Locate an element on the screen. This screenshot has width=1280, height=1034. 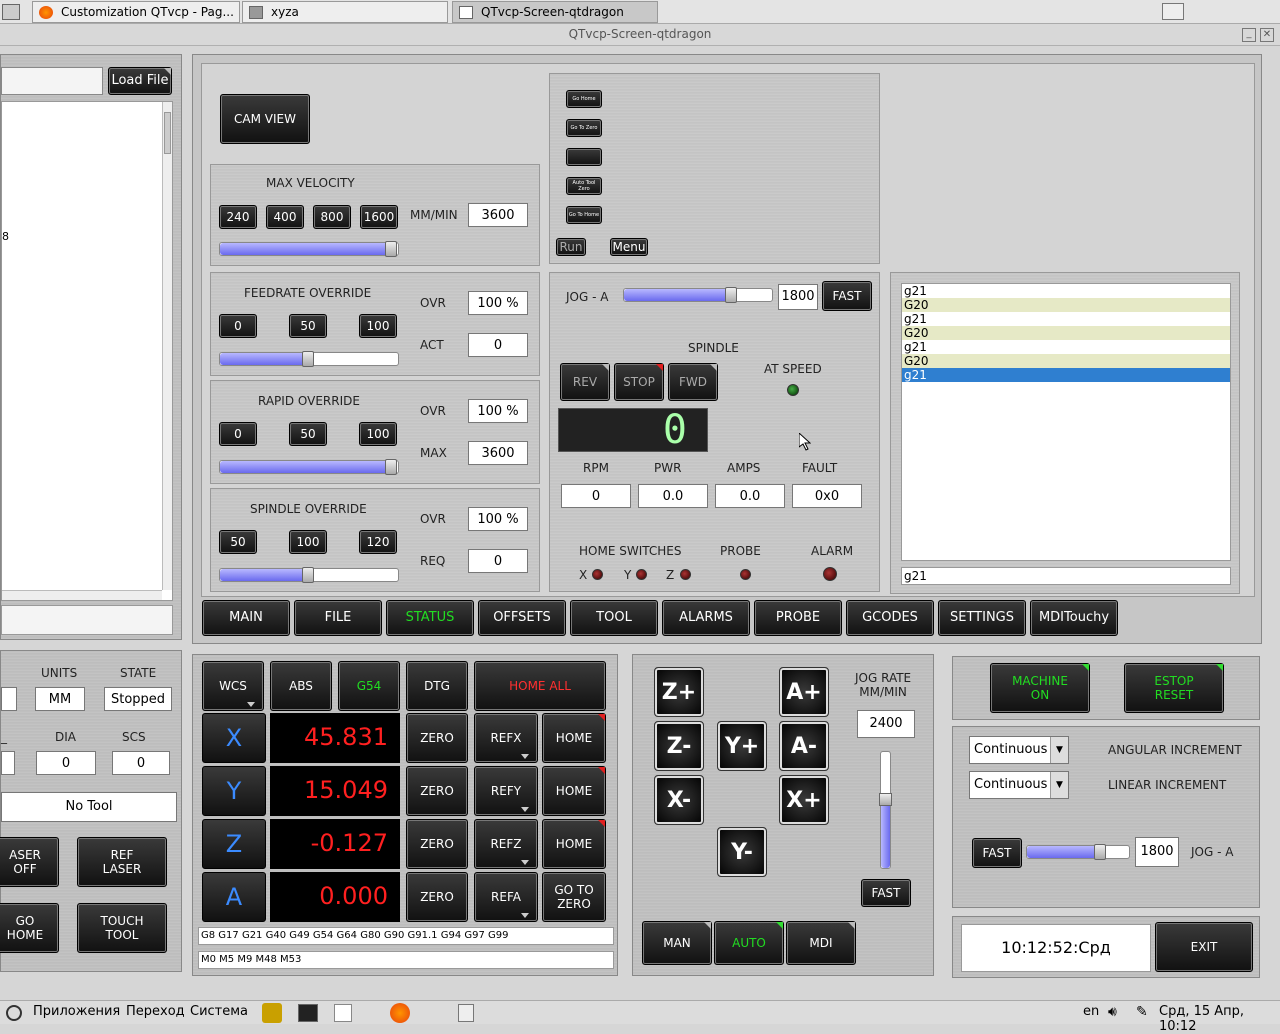
close-icon: ✕ is located at coordinates (1267, 35).